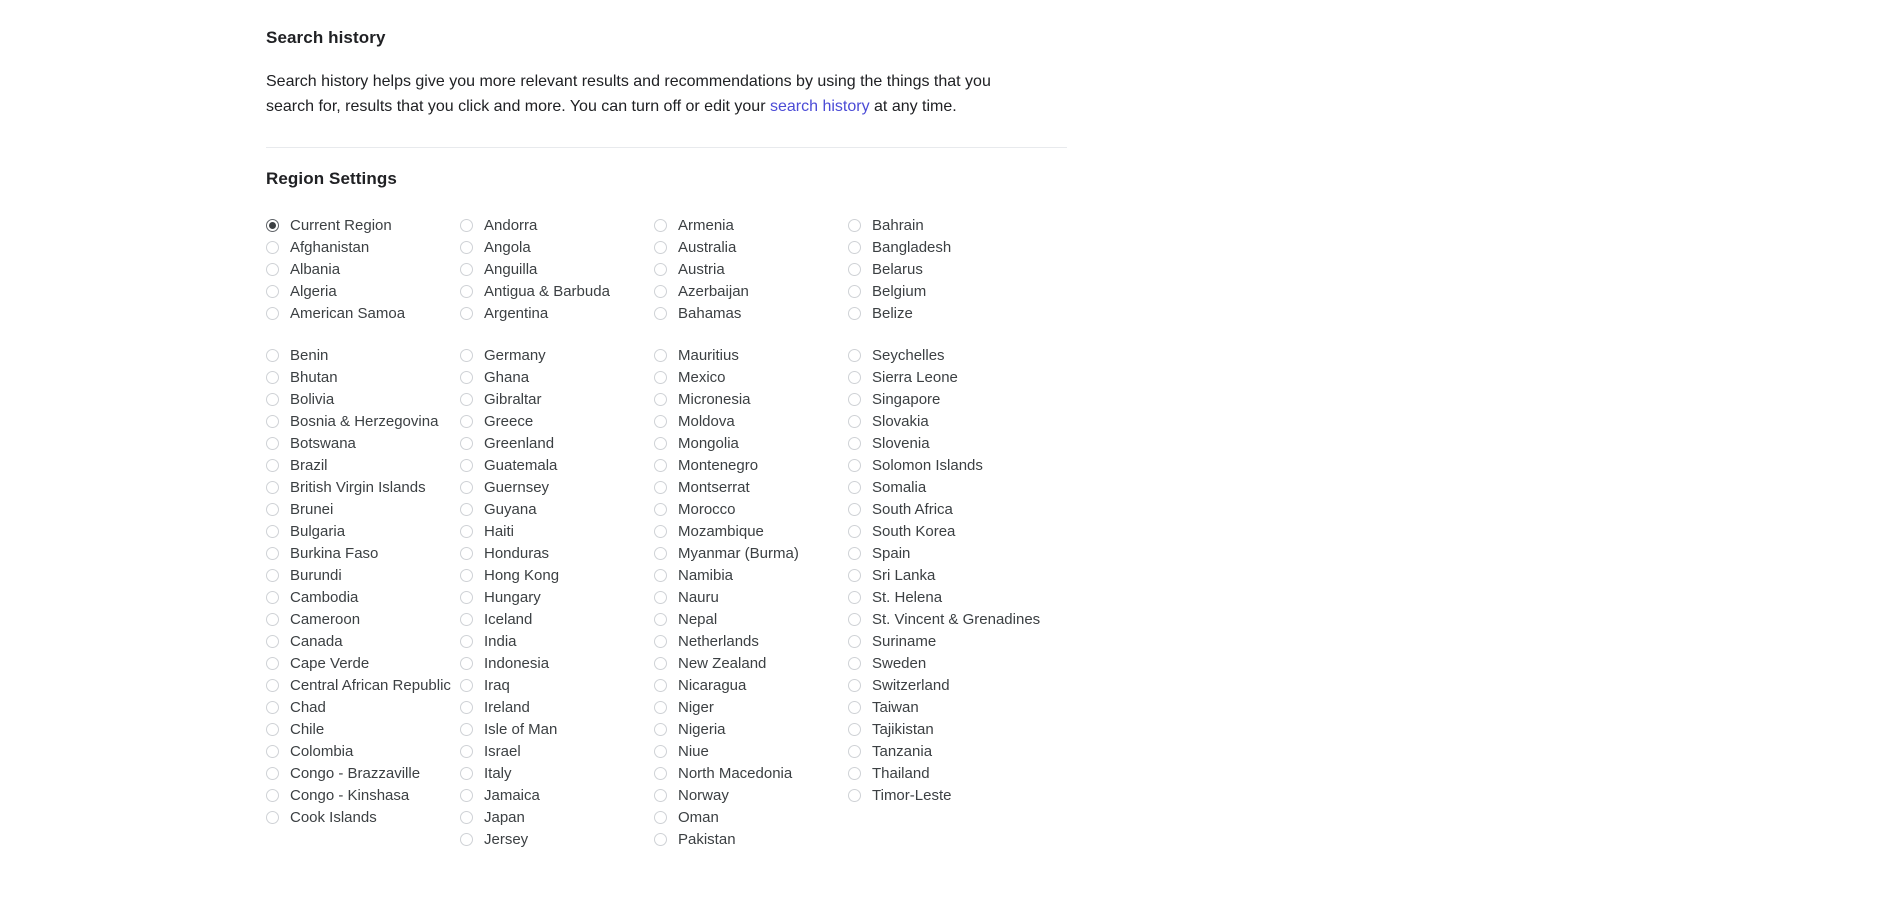 Image resolution: width=1898 pixels, height=901 pixels. I want to click on region-radio-somalia: Somalia, so click(948, 488).